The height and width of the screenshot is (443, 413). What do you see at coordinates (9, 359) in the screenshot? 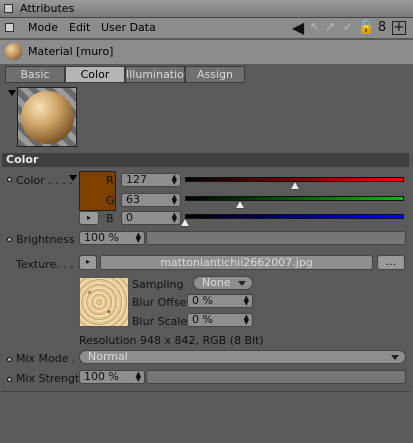
I see `mix-mode-animate-icon` at bounding box center [9, 359].